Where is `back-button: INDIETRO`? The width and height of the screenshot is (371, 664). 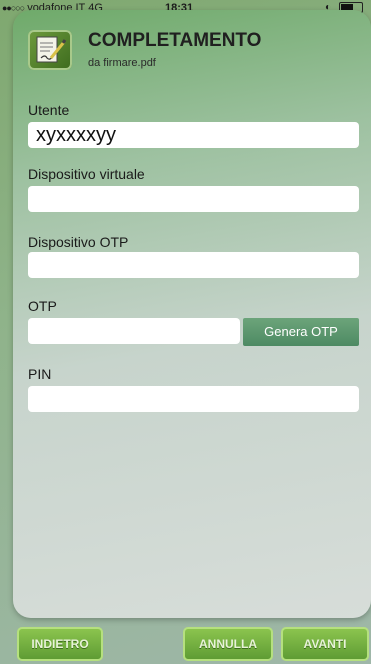 back-button: INDIETRO is located at coordinates (60, 644).